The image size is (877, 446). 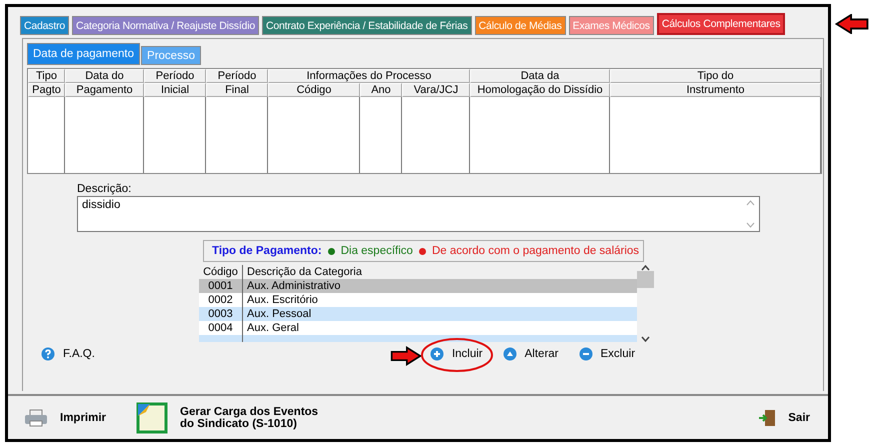 I want to click on tab: Categoria Normativa / Reajuste Dissídio, so click(x=165, y=25).